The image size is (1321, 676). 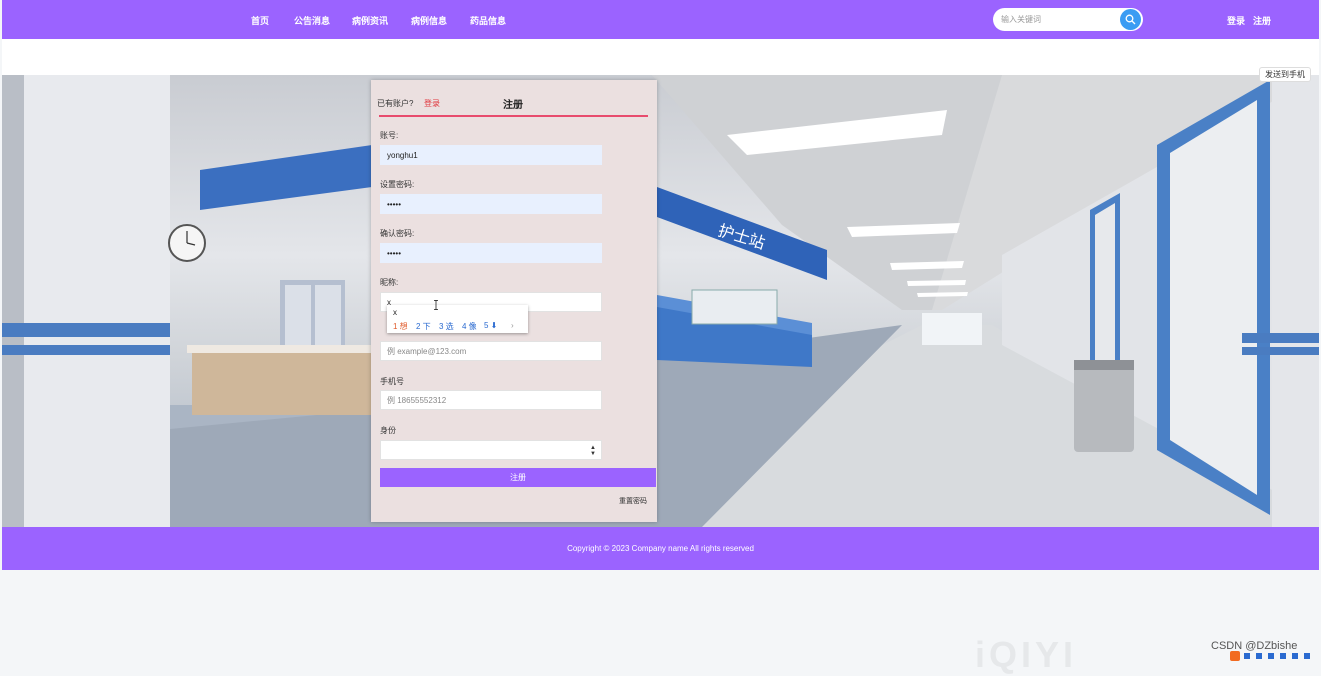 I want to click on nav-case-news: 病例资讯, so click(x=370, y=20).